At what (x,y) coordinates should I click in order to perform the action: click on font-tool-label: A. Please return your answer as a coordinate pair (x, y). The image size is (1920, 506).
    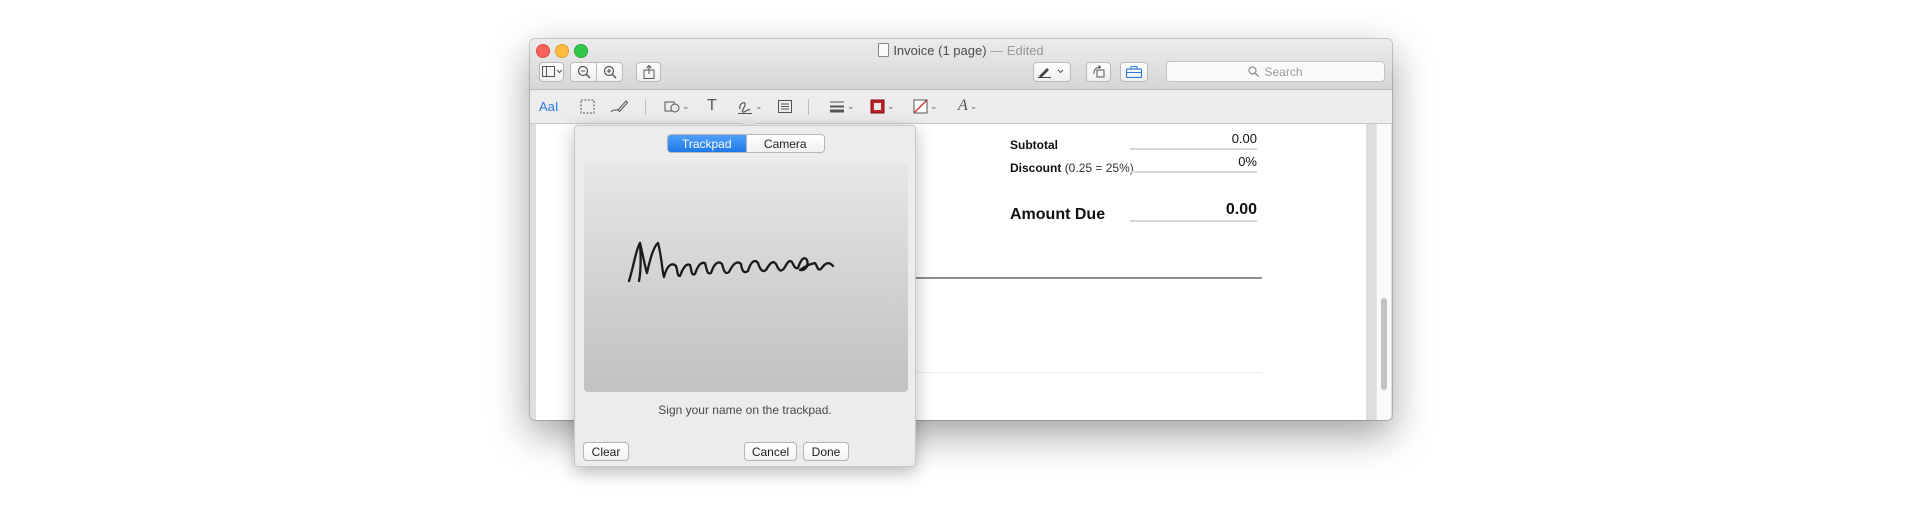
    Looking at the image, I should click on (963, 105).